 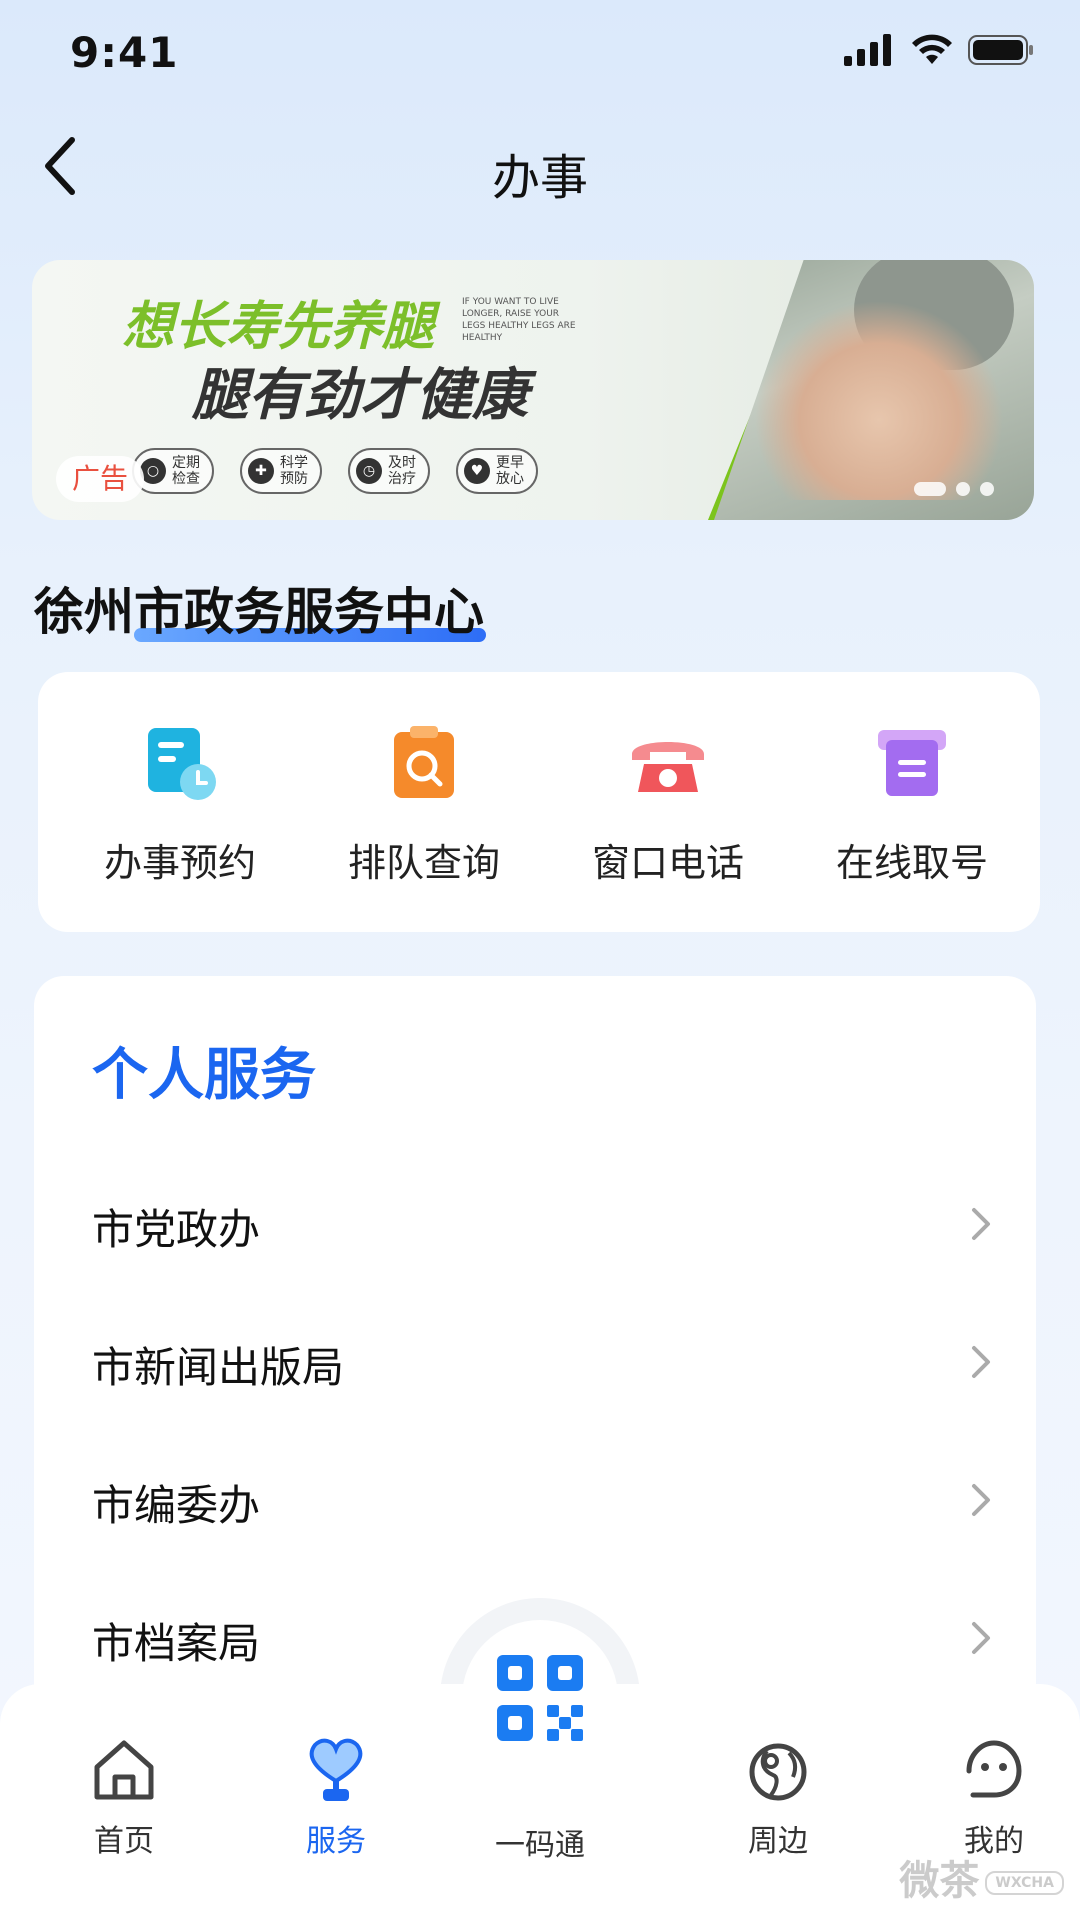 I want to click on battery-icon, so click(x=1000, y=50).